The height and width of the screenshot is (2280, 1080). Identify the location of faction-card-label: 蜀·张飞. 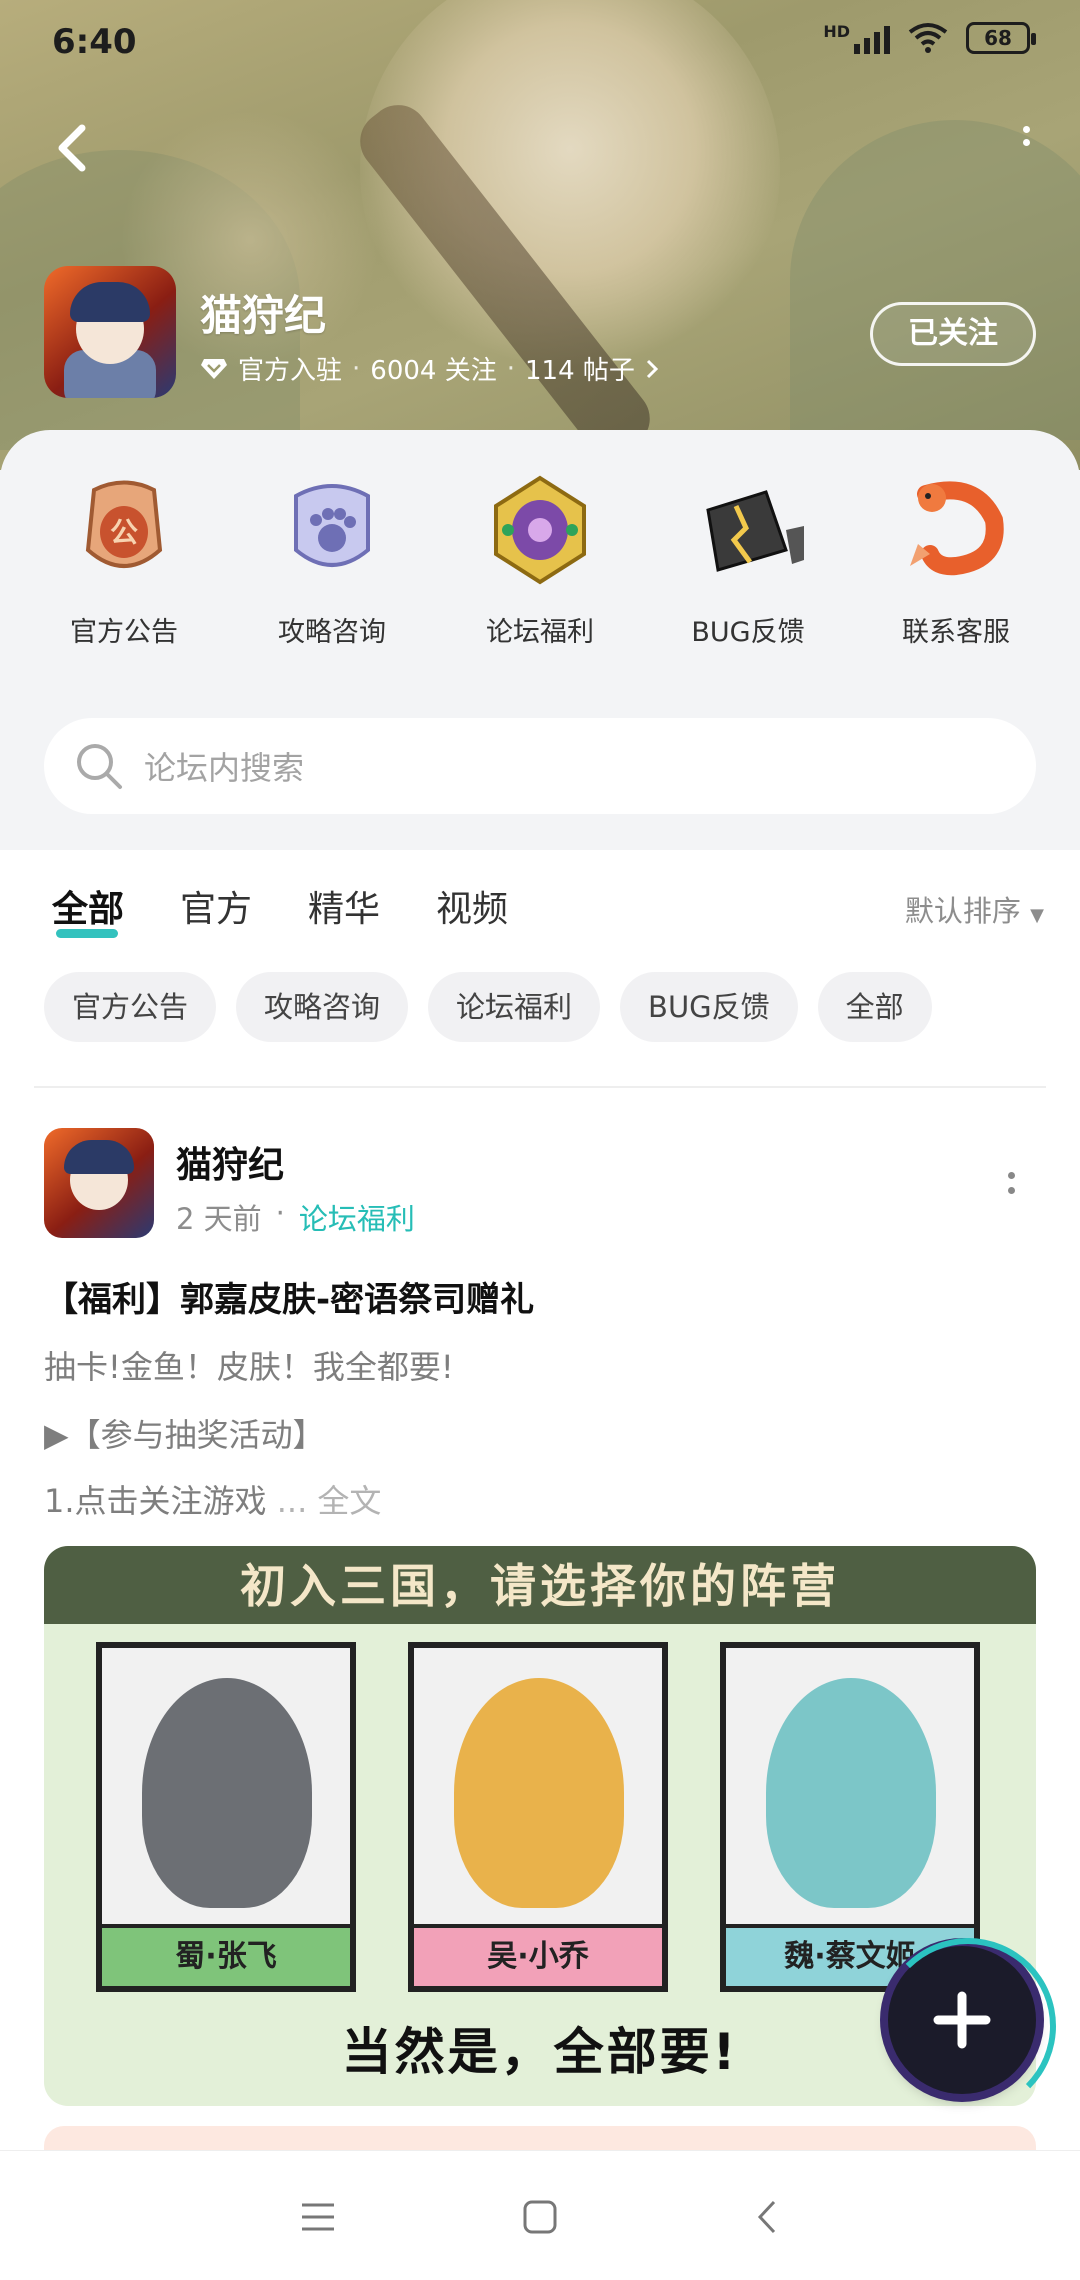
(226, 1955).